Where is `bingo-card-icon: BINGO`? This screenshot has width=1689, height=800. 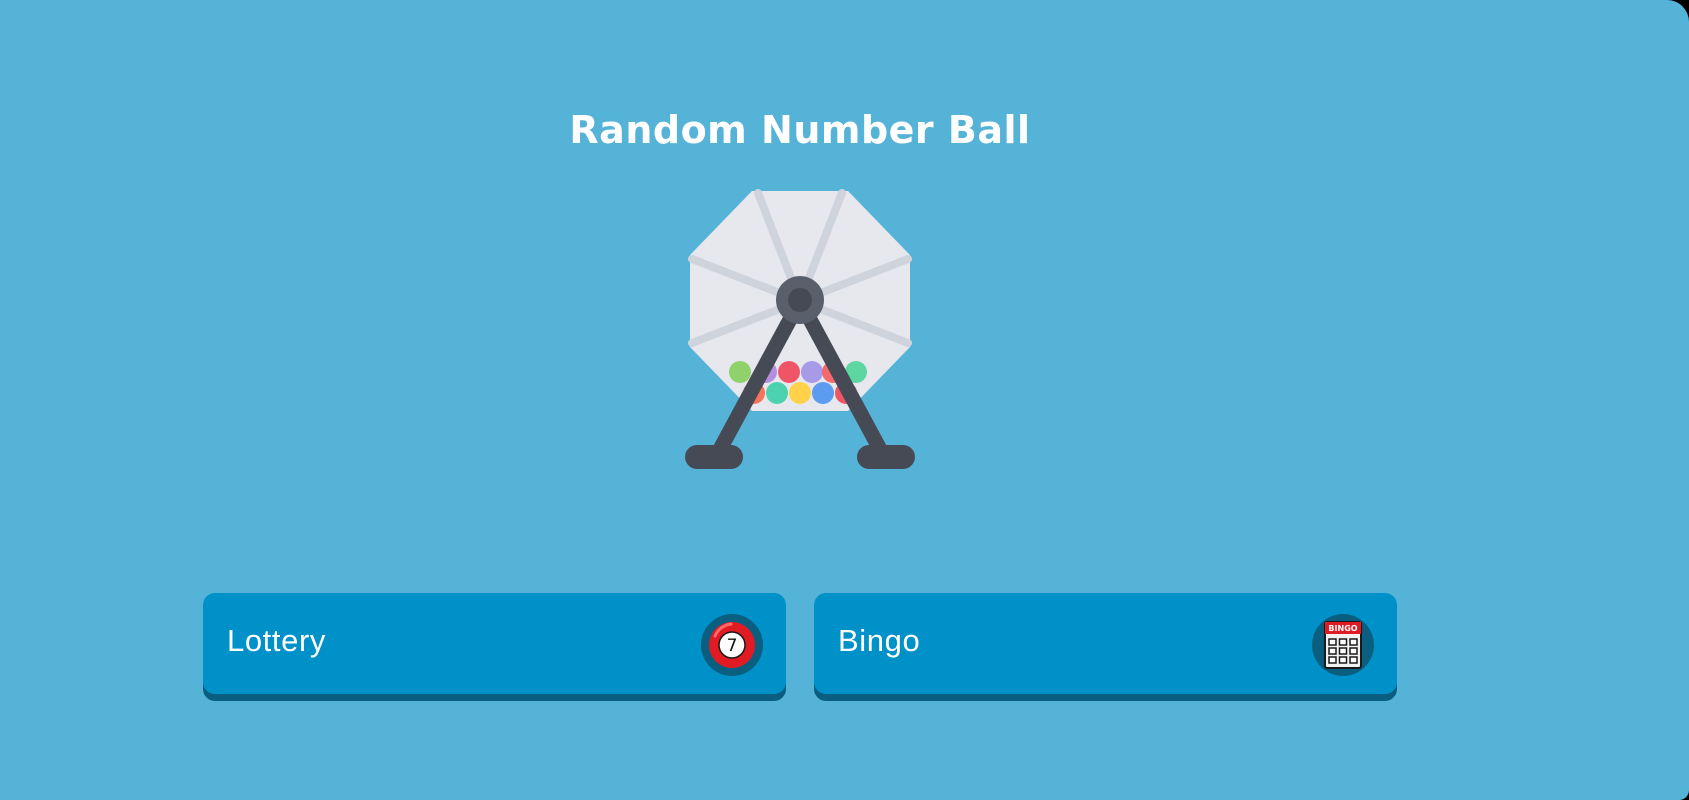
bingo-card-icon: BINGO is located at coordinates (1343, 645).